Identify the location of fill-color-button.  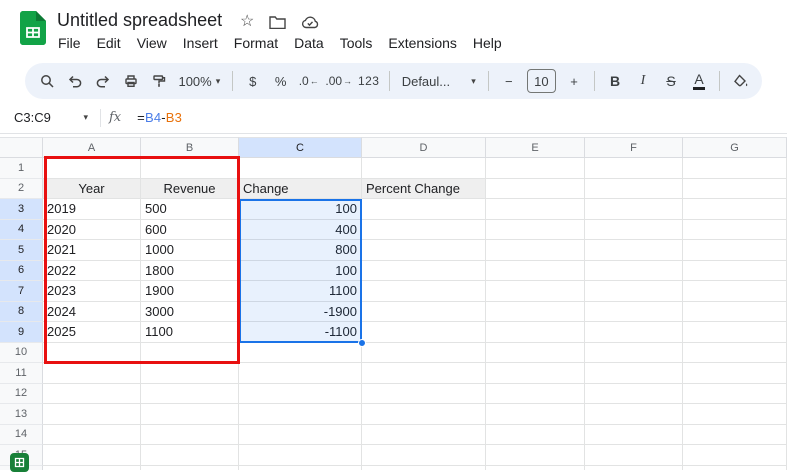
(740, 81).